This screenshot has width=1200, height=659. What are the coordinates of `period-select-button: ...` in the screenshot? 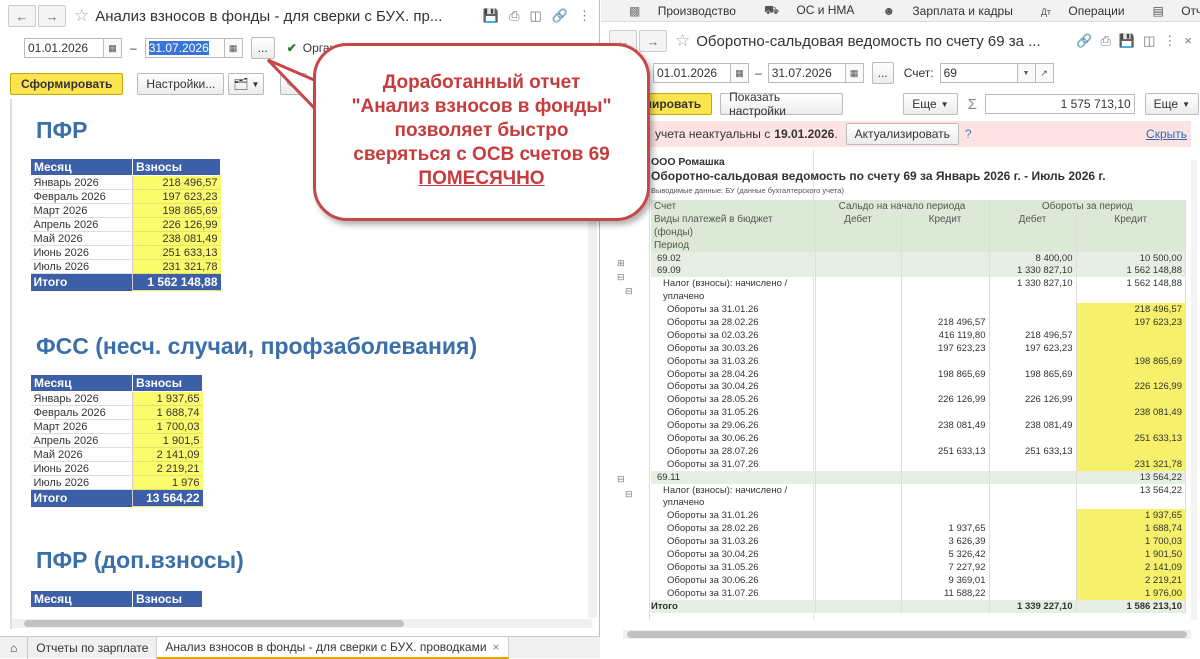 It's located at (882, 73).